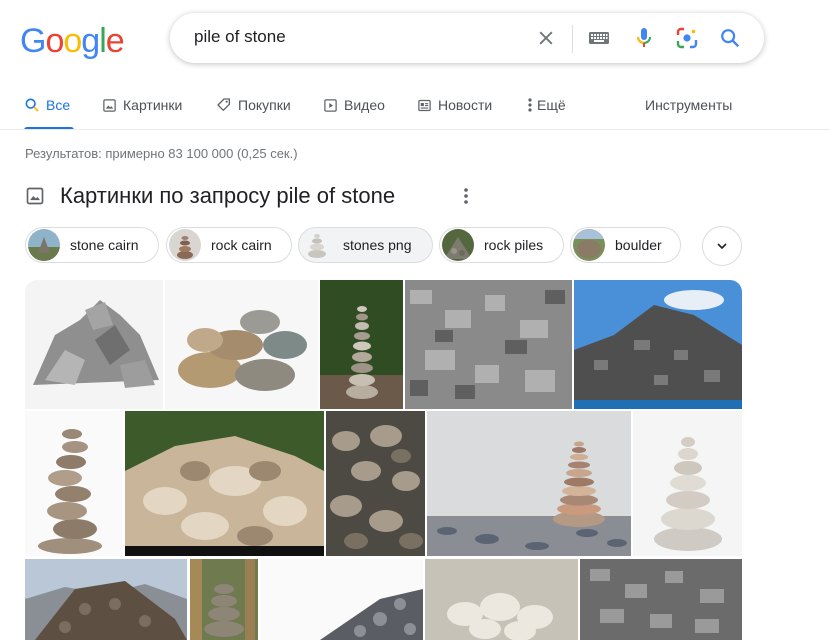  I want to click on tab-label: Картинки, so click(153, 105).